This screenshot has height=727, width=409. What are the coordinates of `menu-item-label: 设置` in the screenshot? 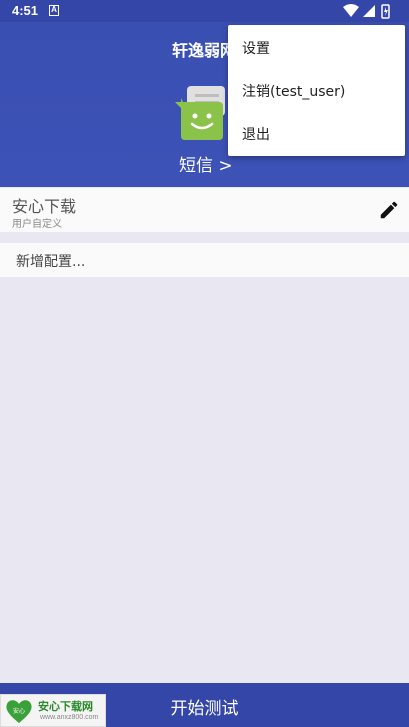 It's located at (256, 49).